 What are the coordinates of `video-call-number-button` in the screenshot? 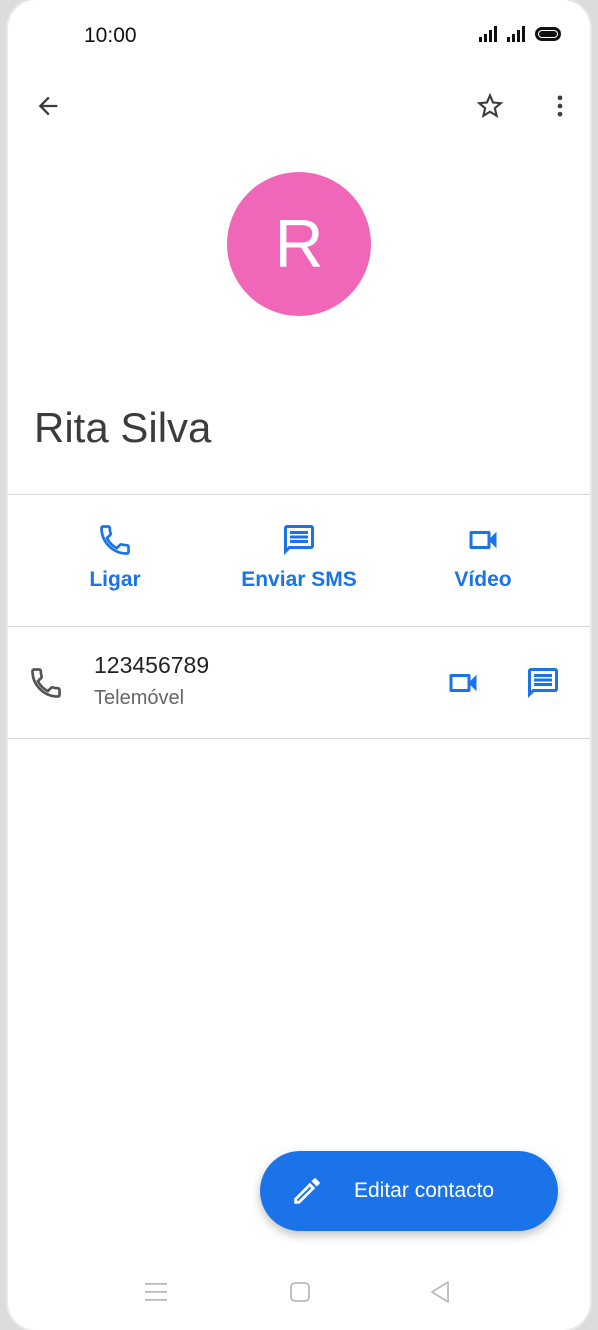 It's located at (463, 683).